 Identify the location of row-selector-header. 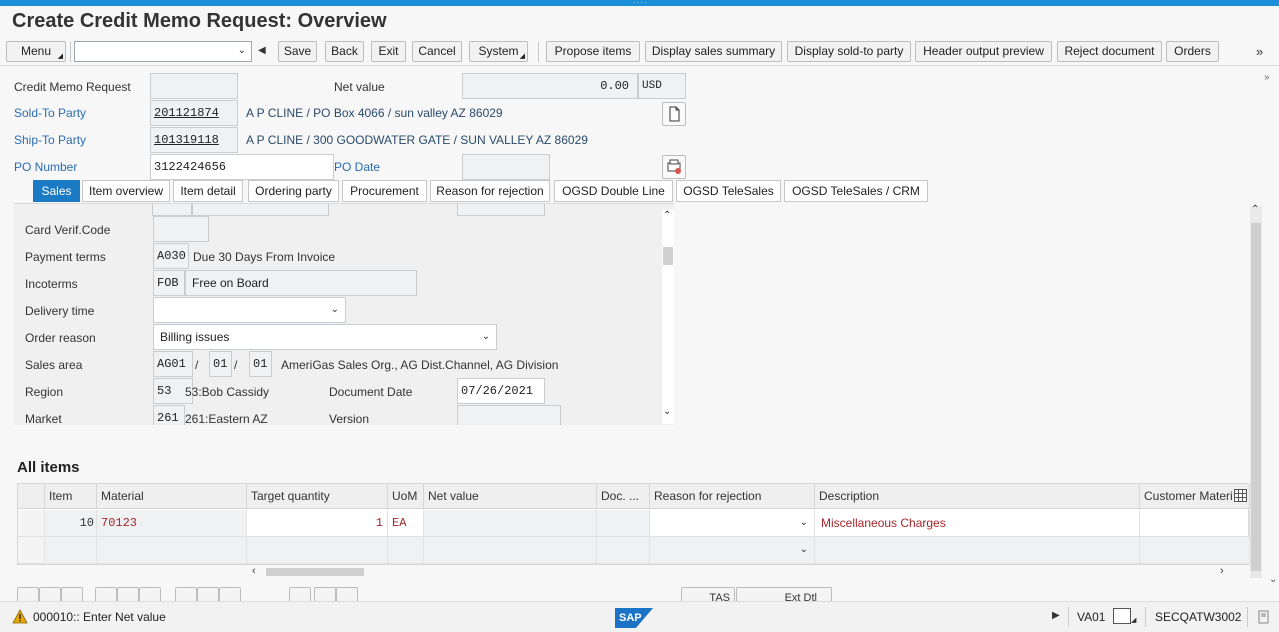
(31, 496).